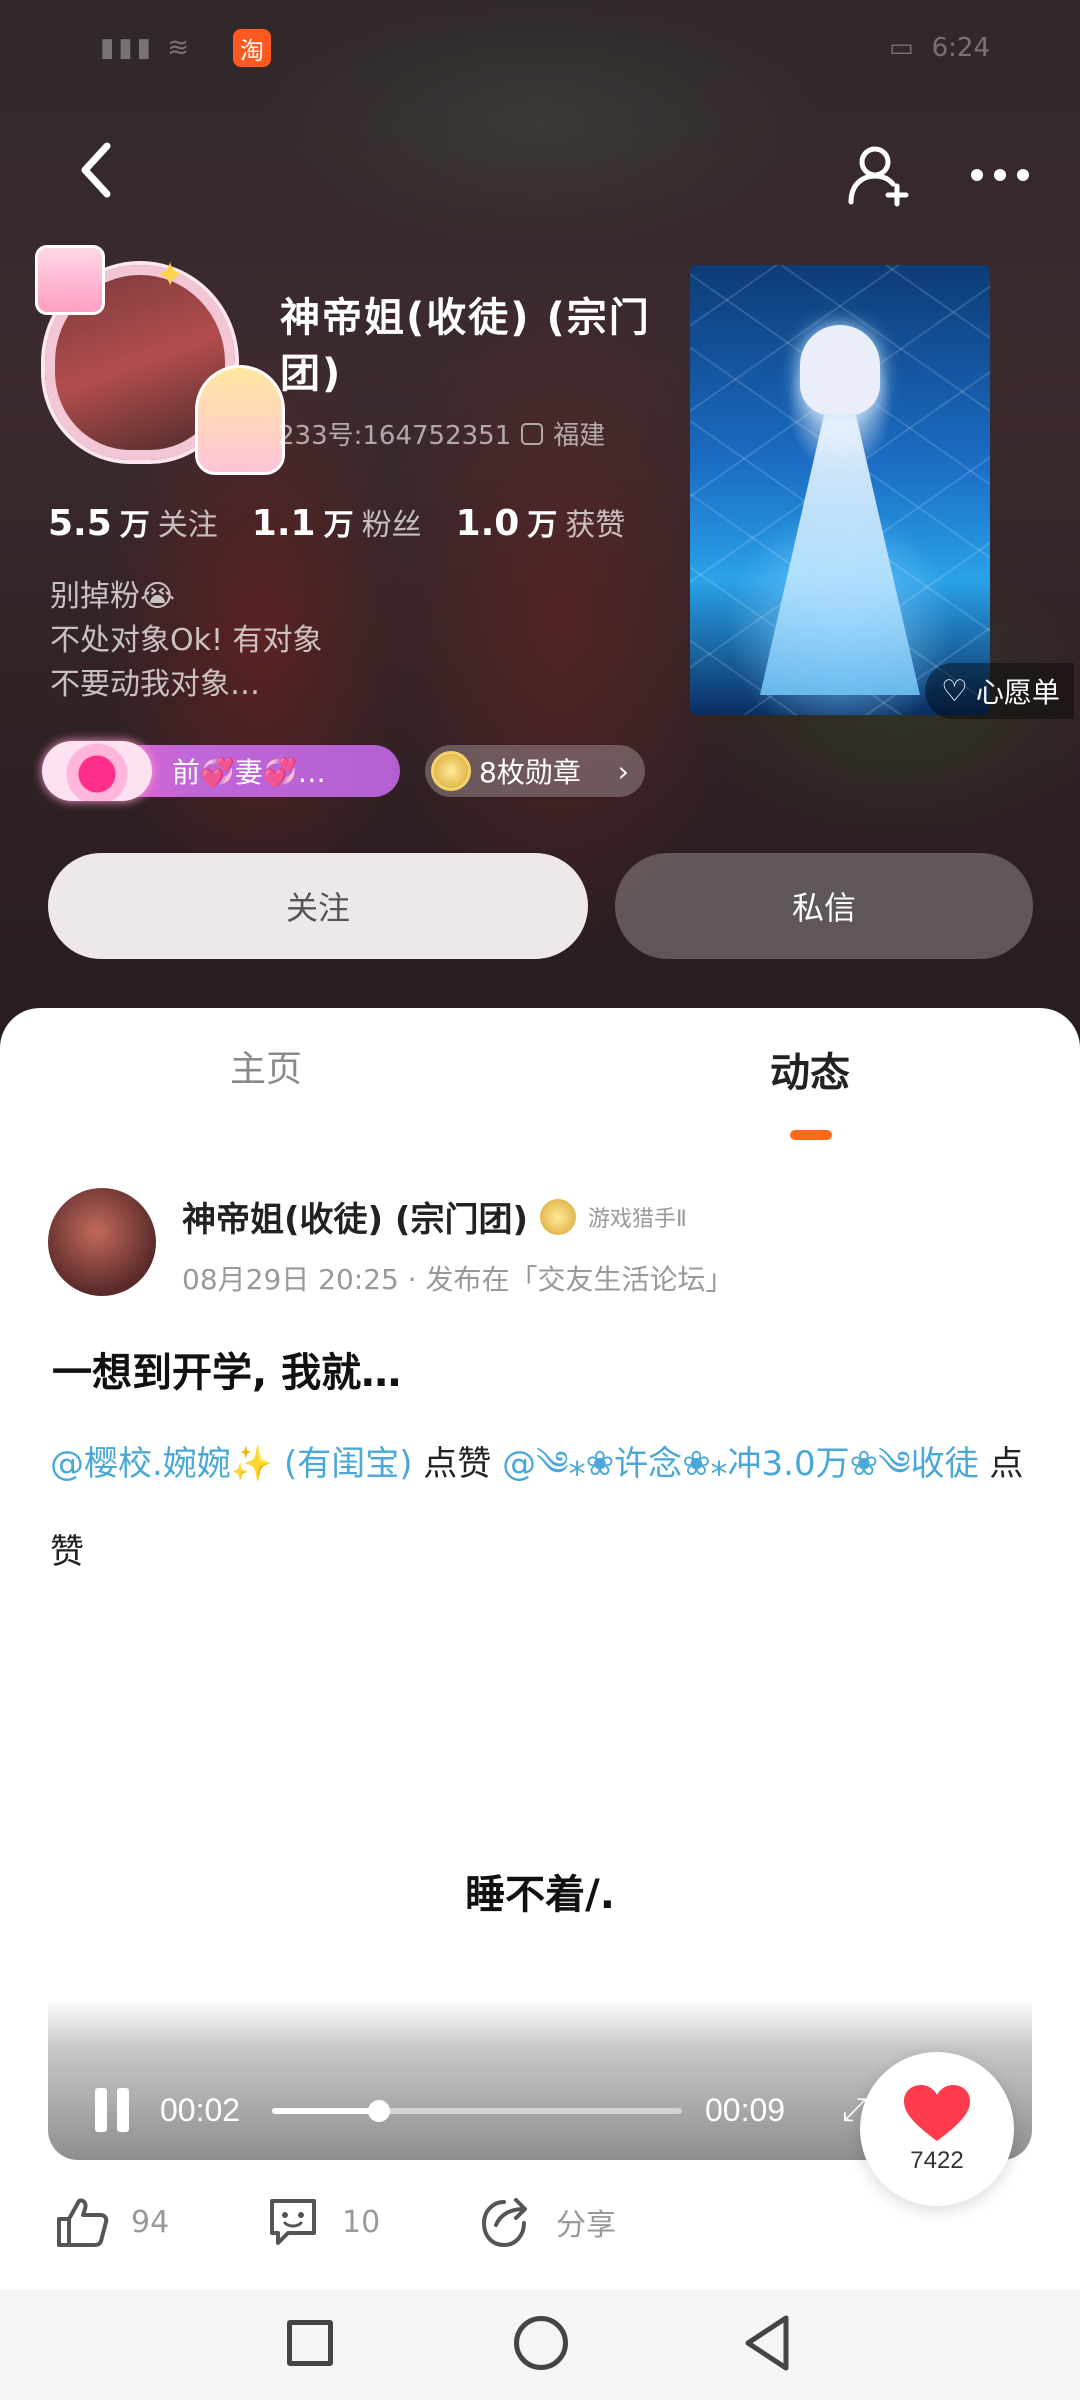  I want to click on post-body: @樱校.婉婉✨ (有闺宝) 点赞 @༄⁎❀许念❀⁎冲3.0万❀༄收徒 点赞, so click(545, 1508).